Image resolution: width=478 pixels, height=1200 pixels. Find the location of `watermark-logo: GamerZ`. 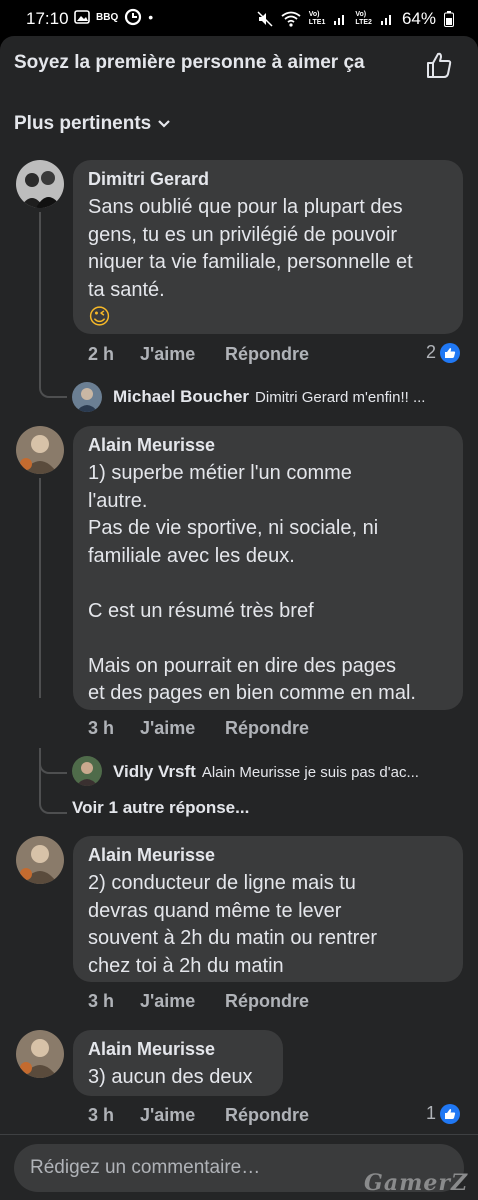

watermark-logo: GamerZ is located at coordinates (416, 1183).